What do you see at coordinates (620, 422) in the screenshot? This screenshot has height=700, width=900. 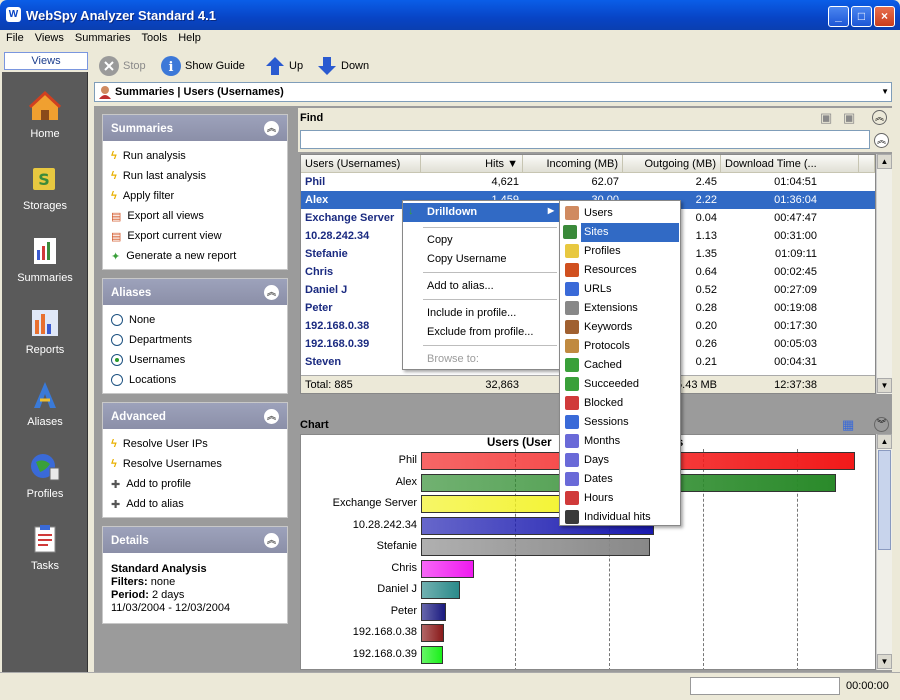 I see `submenu-item-sessions: Sessions` at bounding box center [620, 422].